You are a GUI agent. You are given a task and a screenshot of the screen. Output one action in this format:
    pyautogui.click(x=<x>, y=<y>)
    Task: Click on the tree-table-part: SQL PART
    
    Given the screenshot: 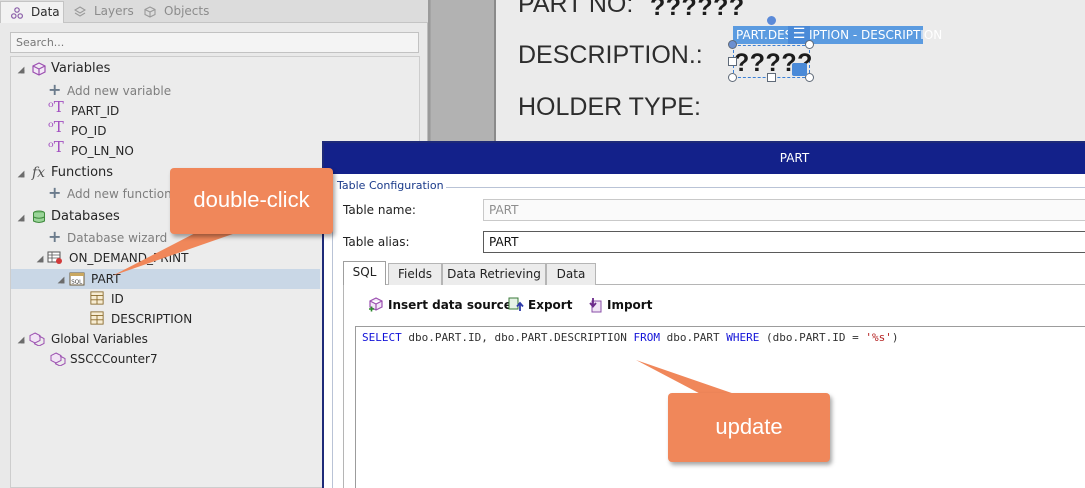 What is the action you would take?
    pyautogui.click(x=165, y=279)
    